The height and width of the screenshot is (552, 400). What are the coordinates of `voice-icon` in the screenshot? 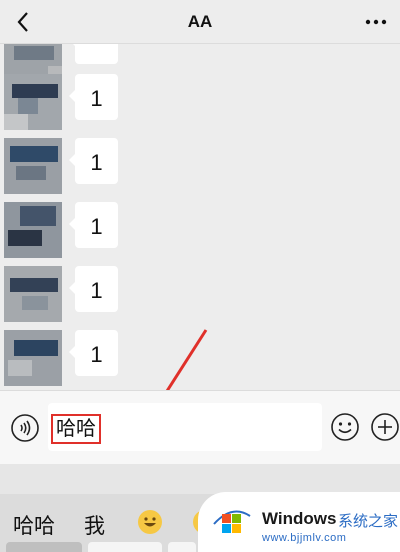 It's located at (25, 428).